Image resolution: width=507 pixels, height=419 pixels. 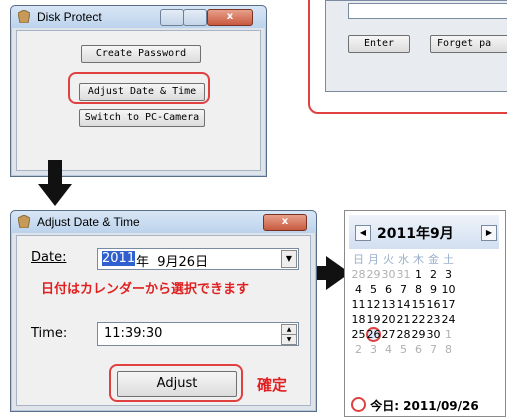 What do you see at coordinates (388, 259) in the screenshot?
I see `weekday-tue: 火` at bounding box center [388, 259].